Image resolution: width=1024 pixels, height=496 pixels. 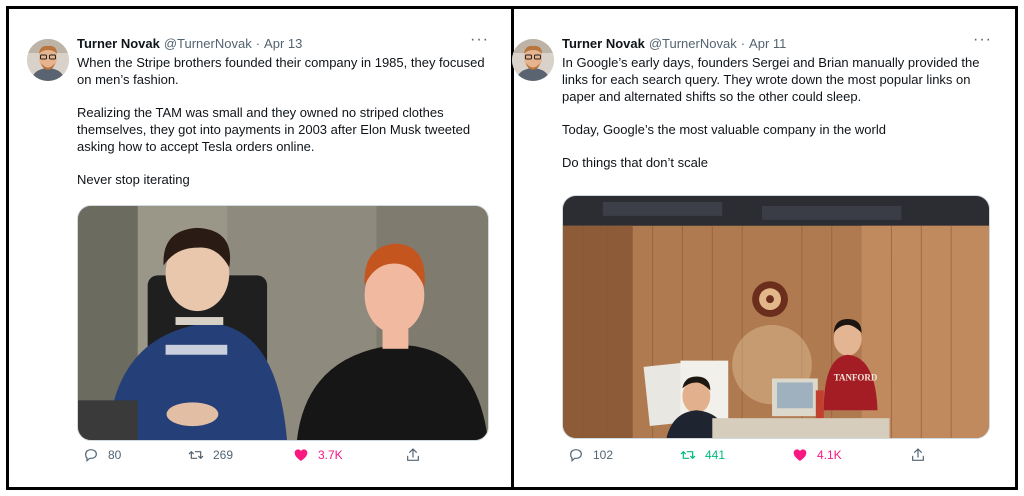 I want to click on column-divider, so click(x=512, y=248).